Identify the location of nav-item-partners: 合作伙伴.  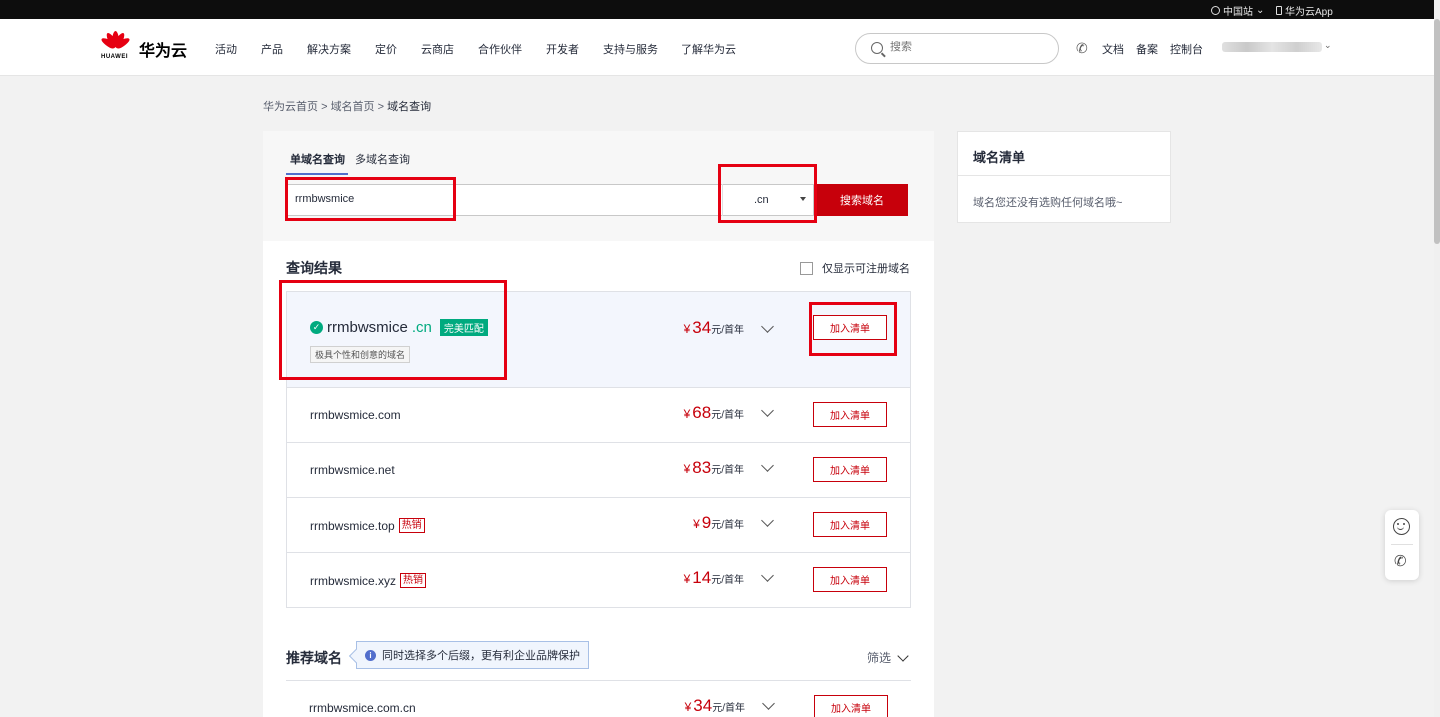
(500, 49).